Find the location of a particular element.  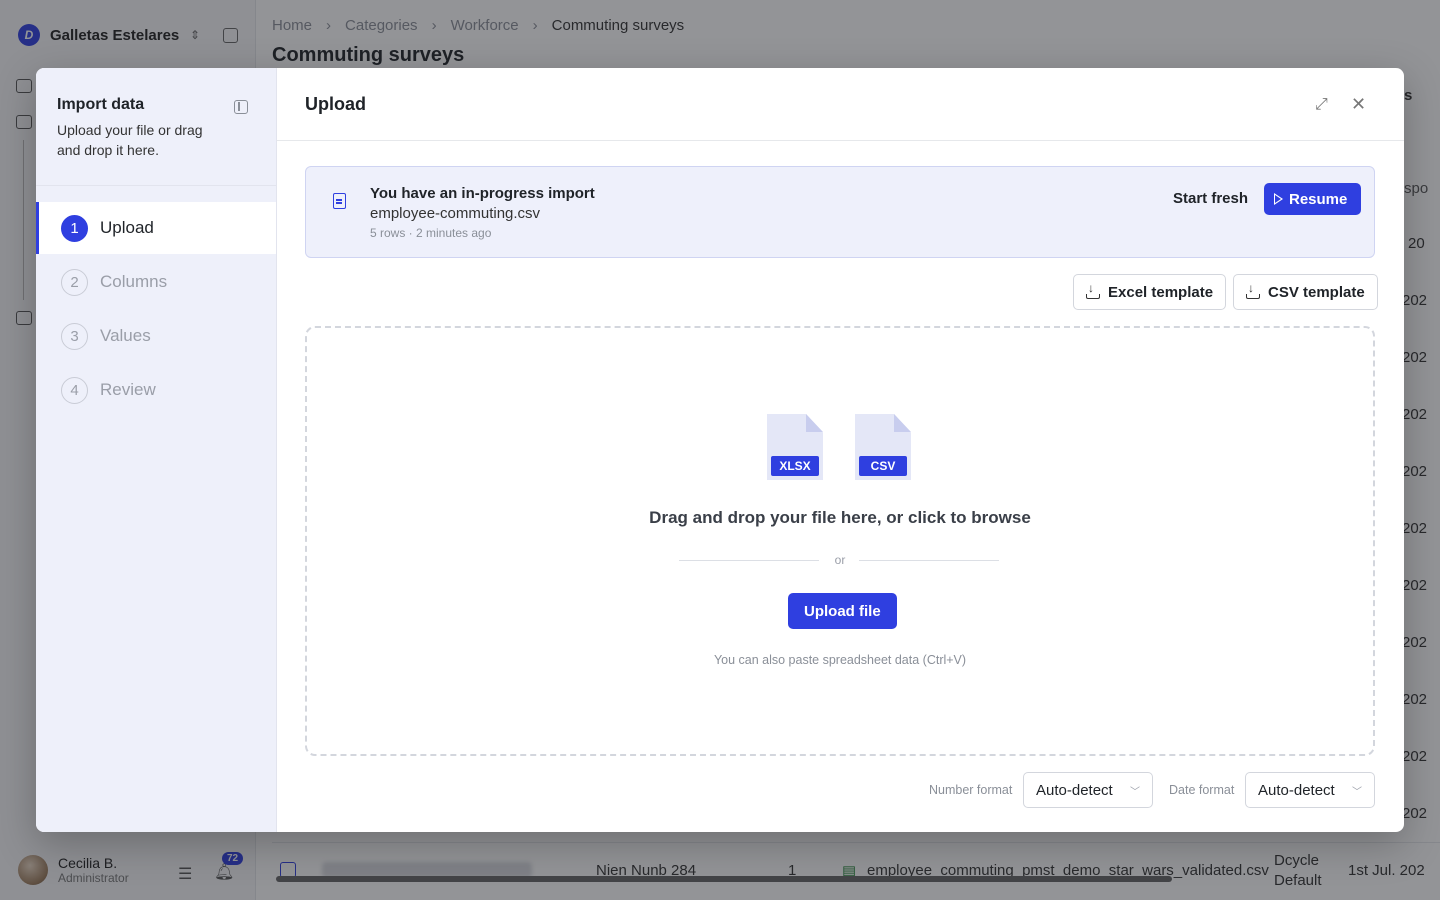

step-number: 4 is located at coordinates (74, 390).